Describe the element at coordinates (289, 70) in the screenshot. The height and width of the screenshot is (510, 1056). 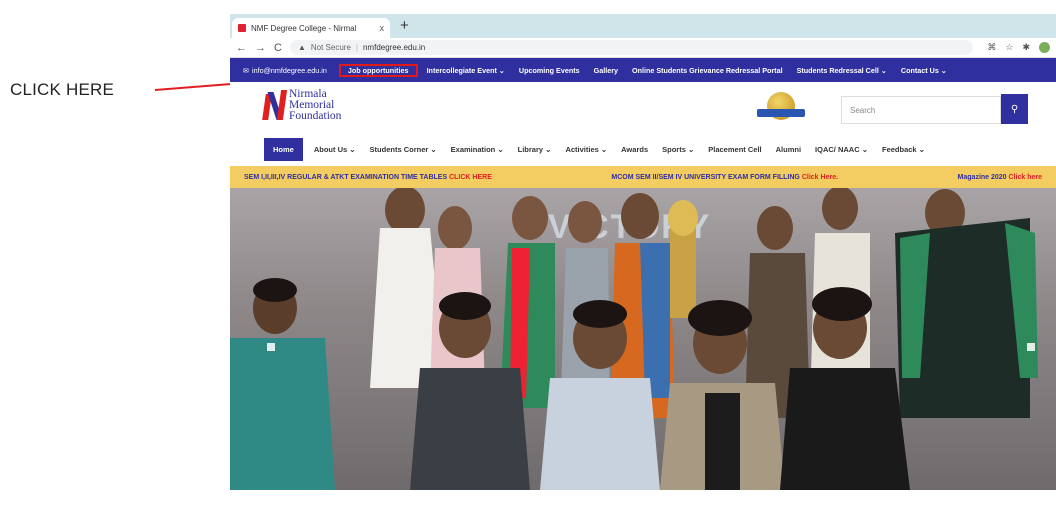
I see `email-text: info@nmfdegree.edu.in` at that location.